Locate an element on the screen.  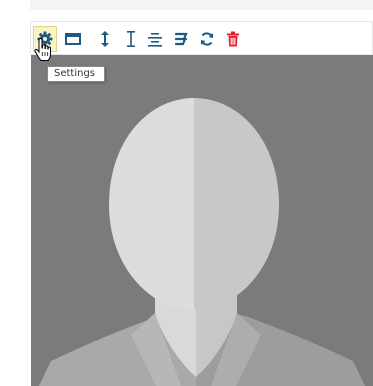
delete-button is located at coordinates (233, 39).